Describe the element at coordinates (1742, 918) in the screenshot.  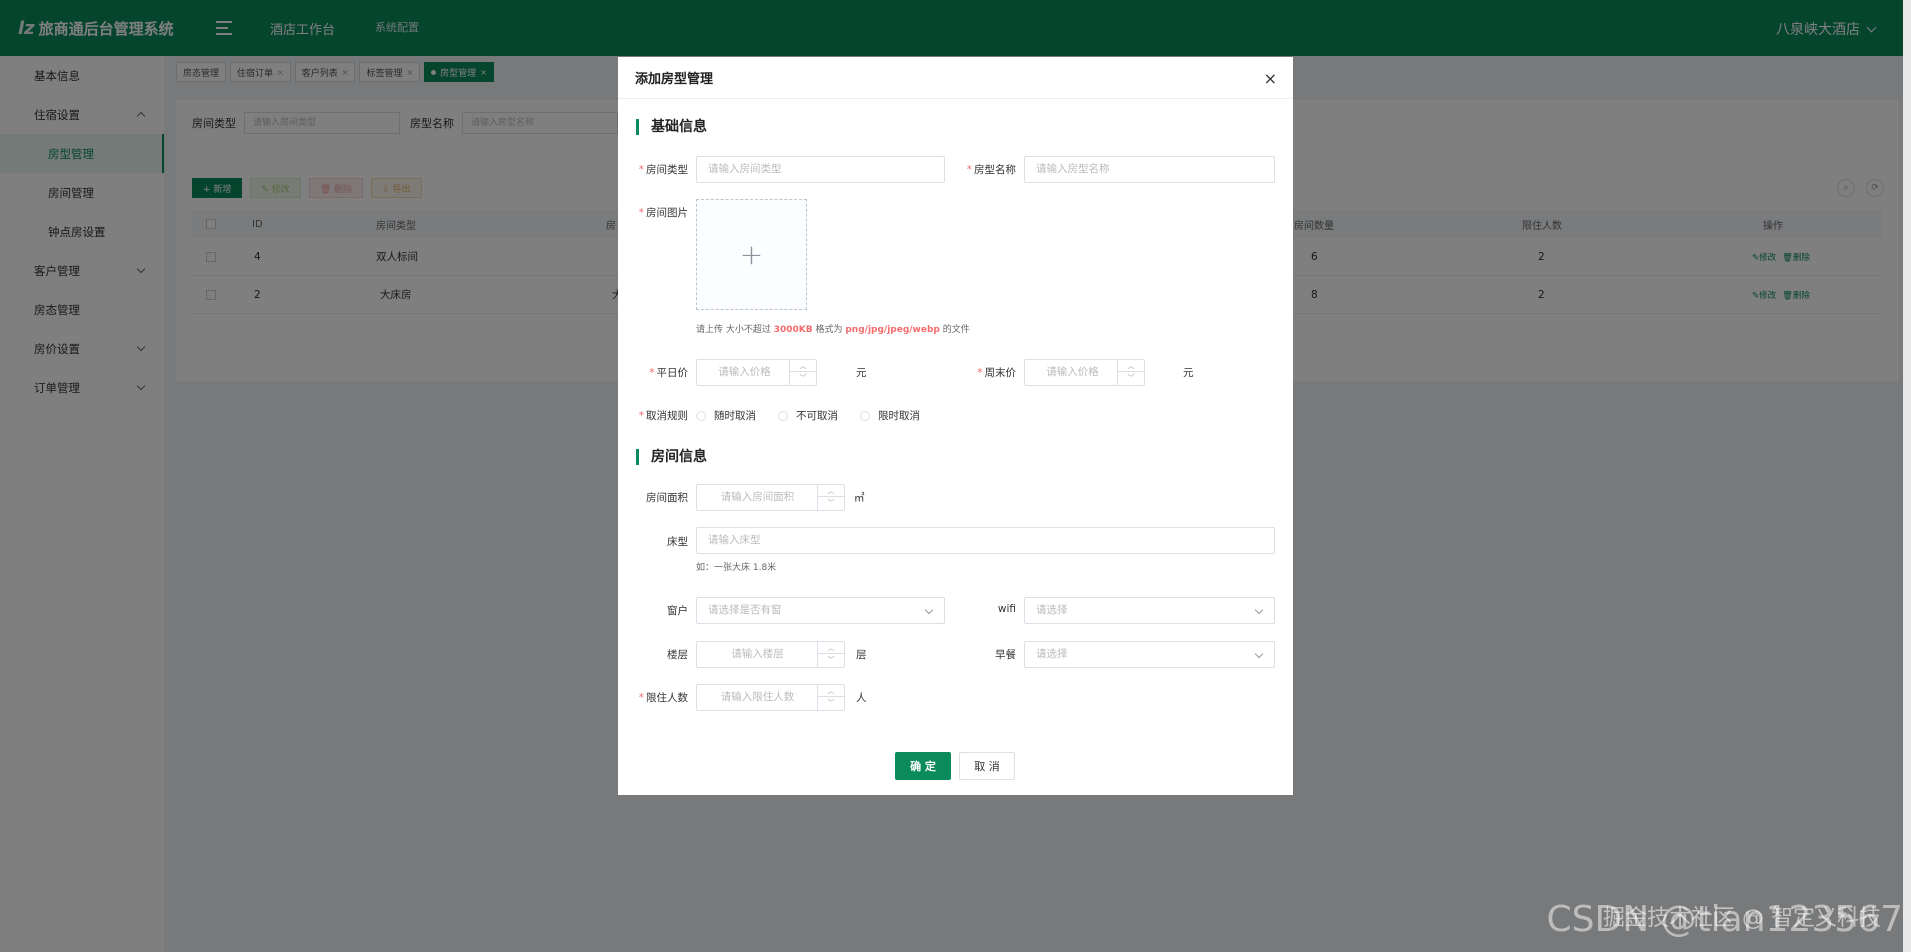
I see `juejin-watermark: 掘金技术社区 @ 智定义科技` at that location.